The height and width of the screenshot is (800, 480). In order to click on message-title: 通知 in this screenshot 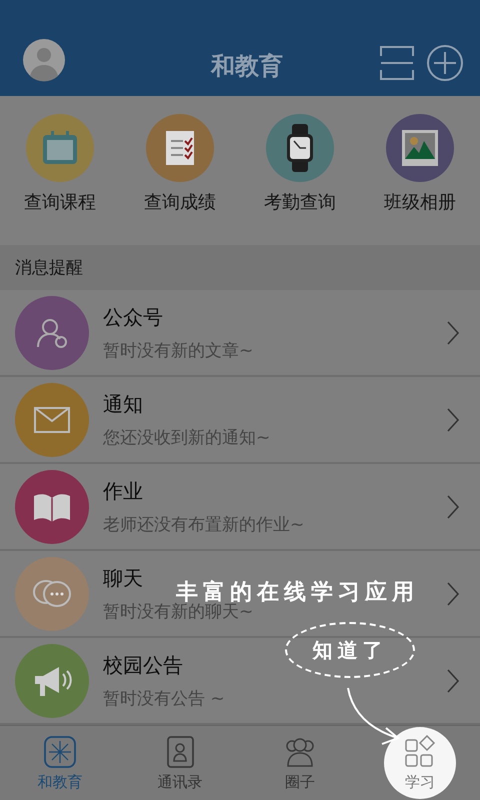, I will do `click(123, 404)`.